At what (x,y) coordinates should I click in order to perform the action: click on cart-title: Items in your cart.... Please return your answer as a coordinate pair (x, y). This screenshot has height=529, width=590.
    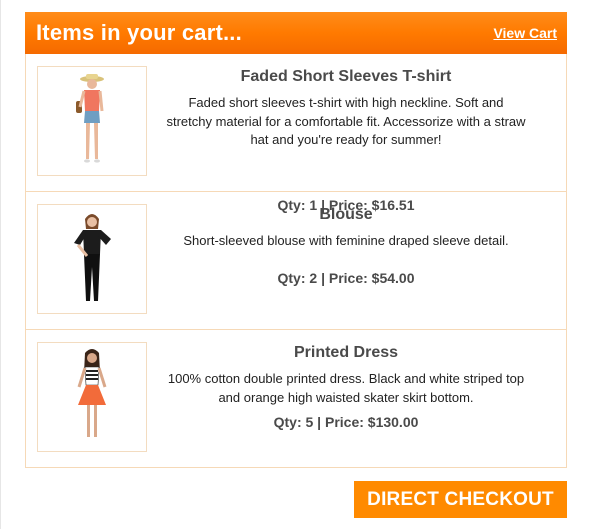
    Looking at the image, I should click on (139, 32).